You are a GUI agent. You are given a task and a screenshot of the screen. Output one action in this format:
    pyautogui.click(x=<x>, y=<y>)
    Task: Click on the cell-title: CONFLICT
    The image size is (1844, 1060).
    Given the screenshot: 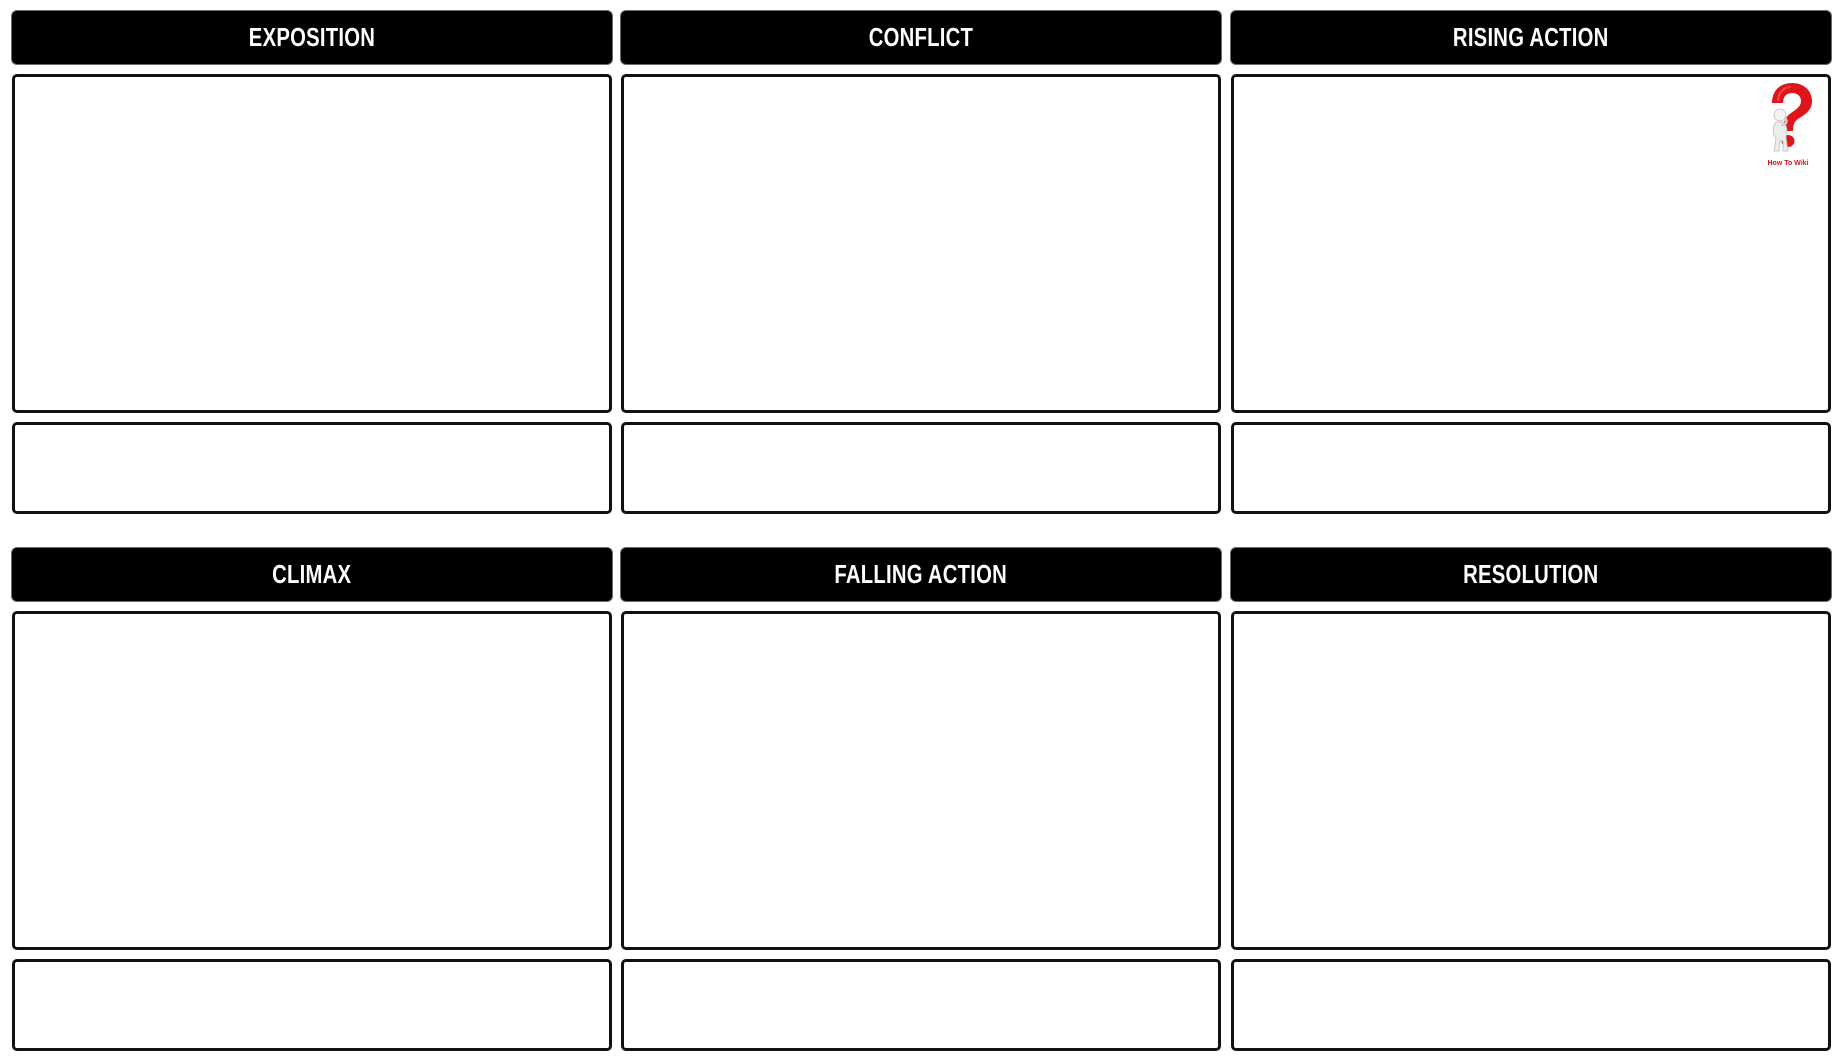 What is the action you would take?
    pyautogui.click(x=921, y=37)
    